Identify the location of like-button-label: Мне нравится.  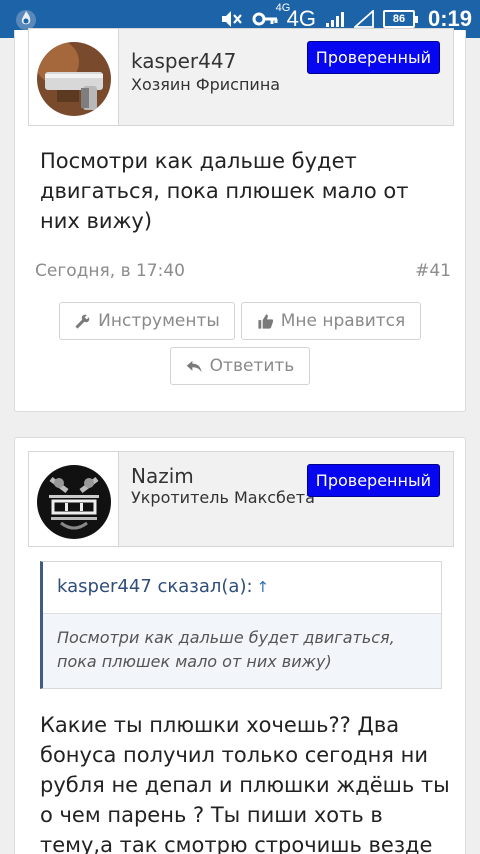
(343, 321).